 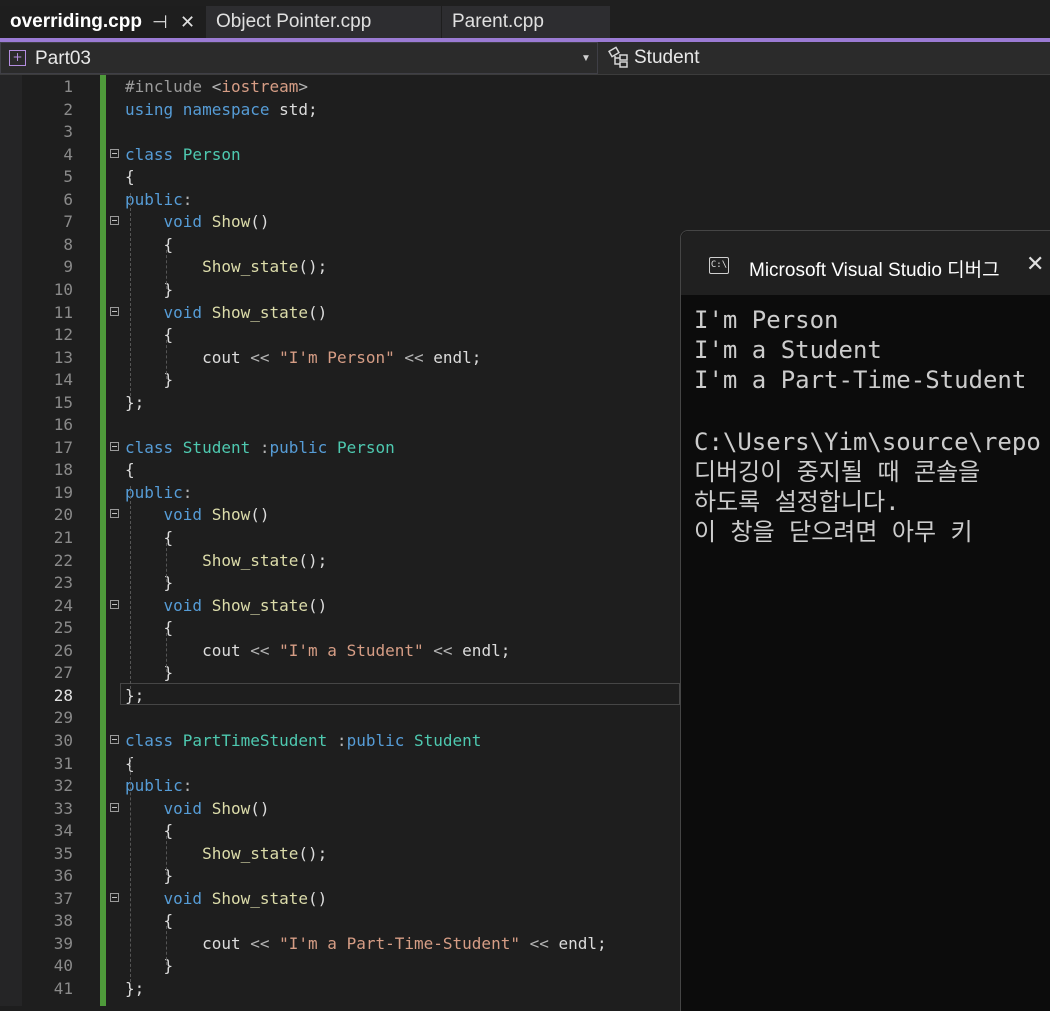 I want to click on code-line: 25 {, so click(x=340, y=628).